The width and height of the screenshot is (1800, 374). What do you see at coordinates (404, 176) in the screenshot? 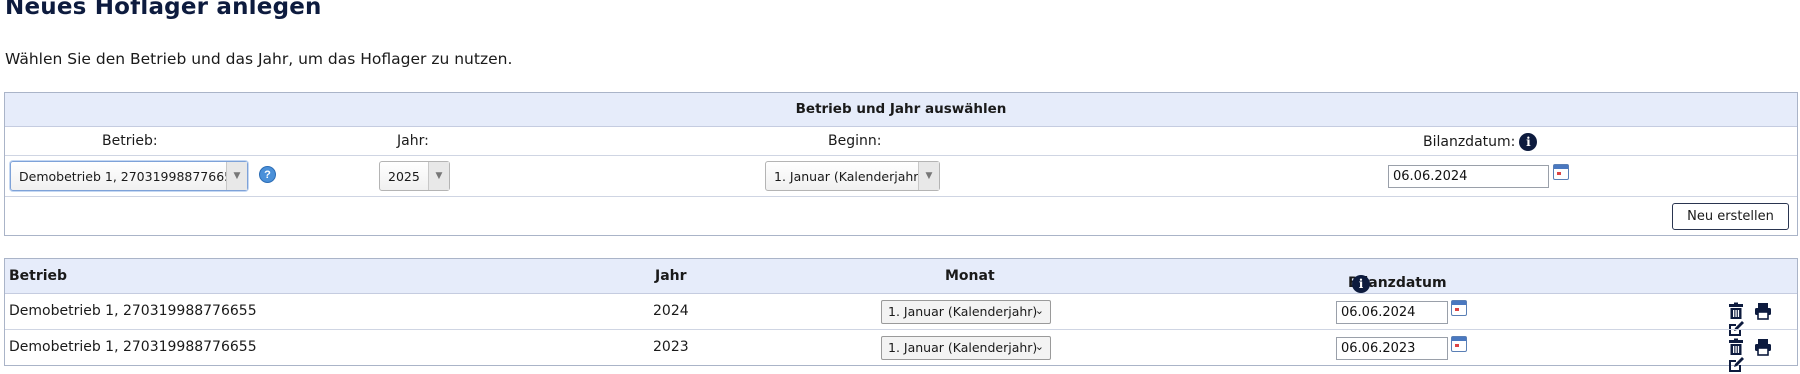
I see `jahr-select-value: 2025` at bounding box center [404, 176].